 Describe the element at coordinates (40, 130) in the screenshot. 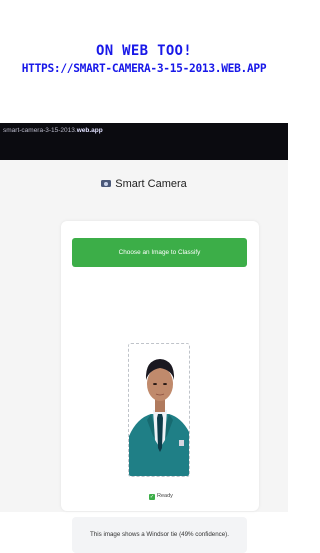

I see `url-prefix: smart-camera-3-15-2013.` at that location.